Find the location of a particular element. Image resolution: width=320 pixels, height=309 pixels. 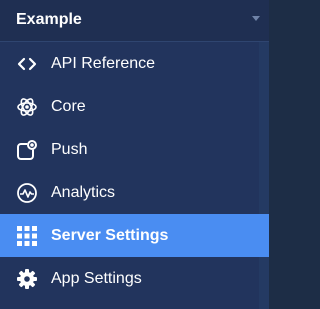

sidebar-item-push: Push is located at coordinates (129, 149).